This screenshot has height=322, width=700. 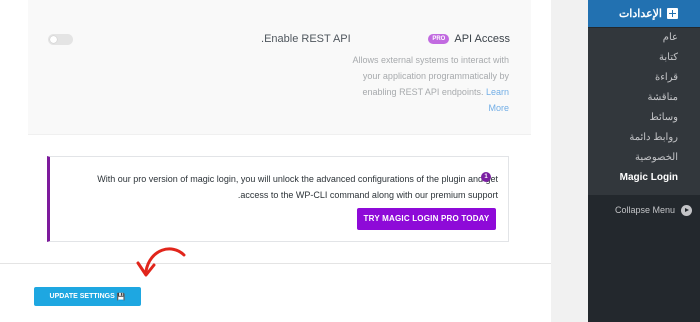 What do you see at coordinates (644, 158) in the screenshot?
I see `submenu-item-privacy: الخصوصية` at bounding box center [644, 158].